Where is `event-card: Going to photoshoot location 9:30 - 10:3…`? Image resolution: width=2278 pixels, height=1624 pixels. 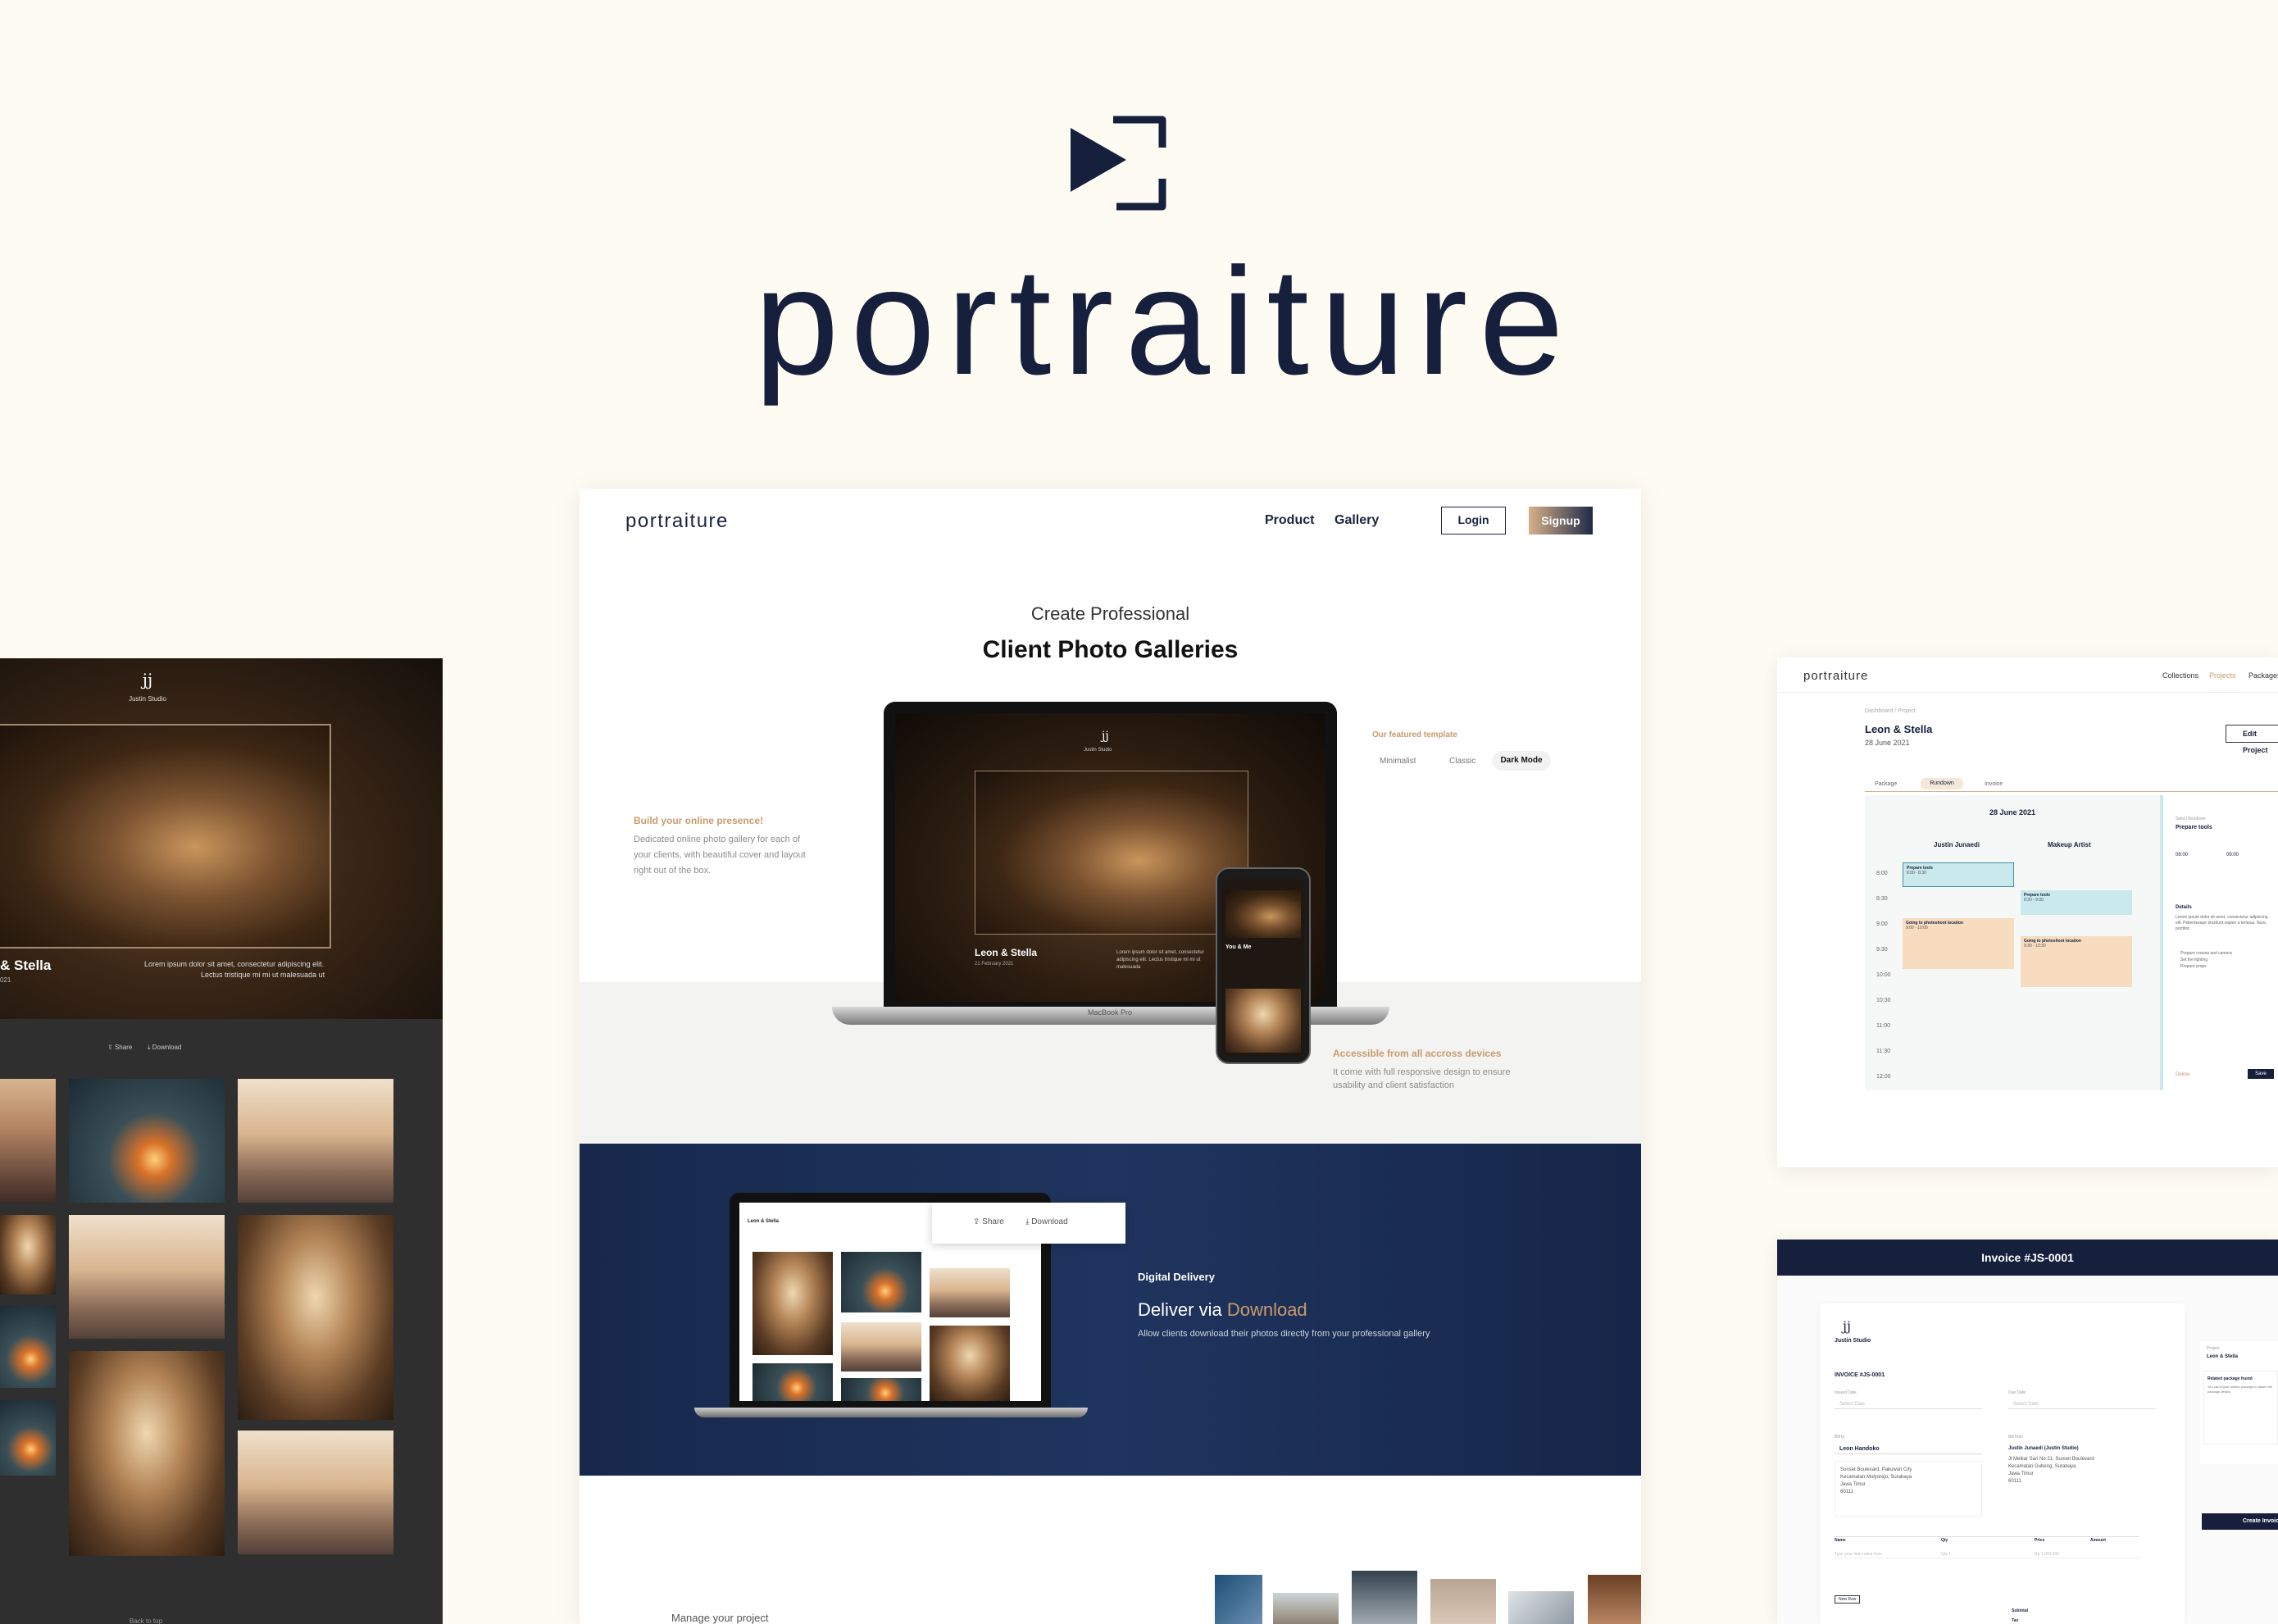 event-card: Going to photoshoot location 9:30 - 10:3… is located at coordinates (2076, 962).